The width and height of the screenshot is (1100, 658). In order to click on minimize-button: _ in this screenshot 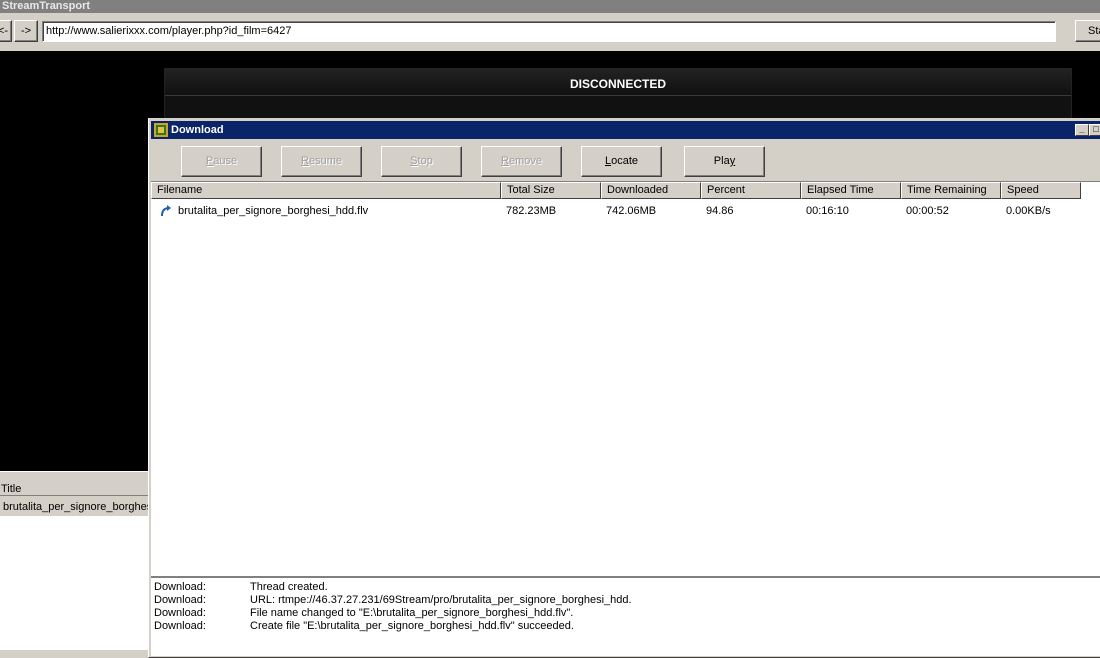, I will do `click(1082, 130)`.